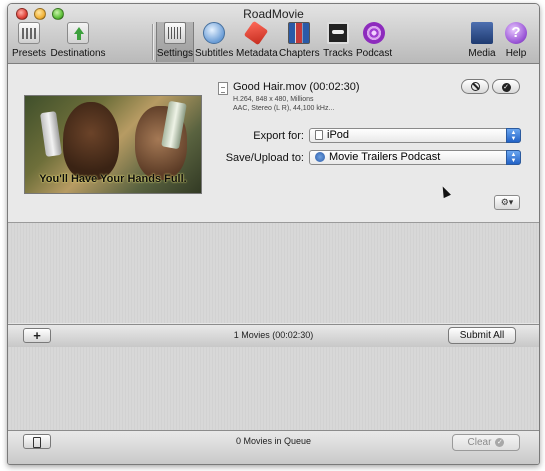 This screenshot has width=545, height=471. I want to click on window-title: RoadMovie, so click(273, 14).